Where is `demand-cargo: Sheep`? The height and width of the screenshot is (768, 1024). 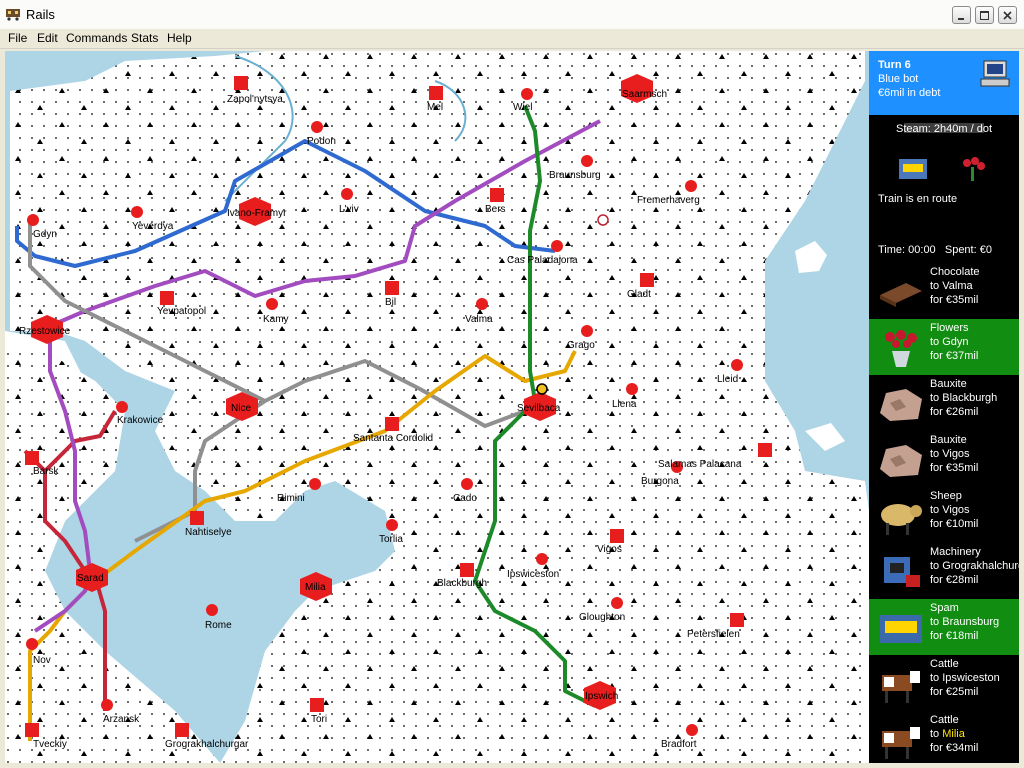 demand-cargo: Sheep is located at coordinates (946, 496).